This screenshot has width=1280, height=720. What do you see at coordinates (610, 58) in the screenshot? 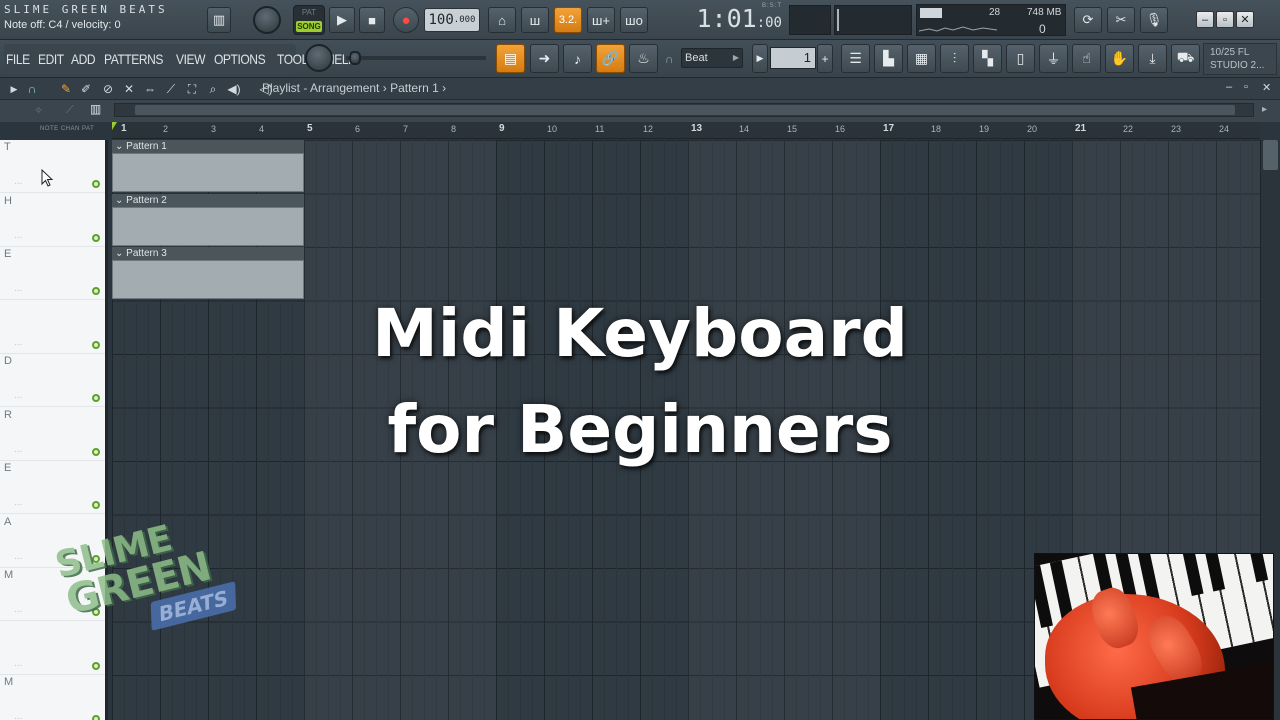
I see `link-button: 🔗` at bounding box center [610, 58].